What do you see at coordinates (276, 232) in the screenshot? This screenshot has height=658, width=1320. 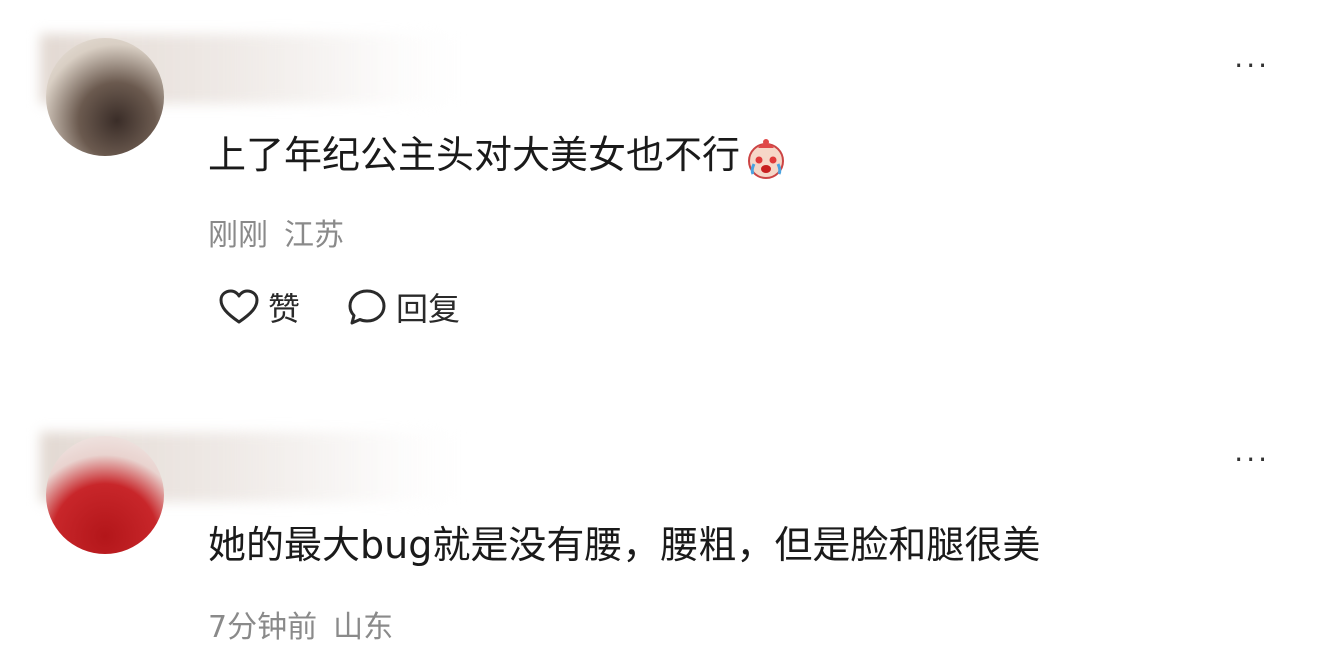 I see `comment-meta: 刚刚 江苏` at bounding box center [276, 232].